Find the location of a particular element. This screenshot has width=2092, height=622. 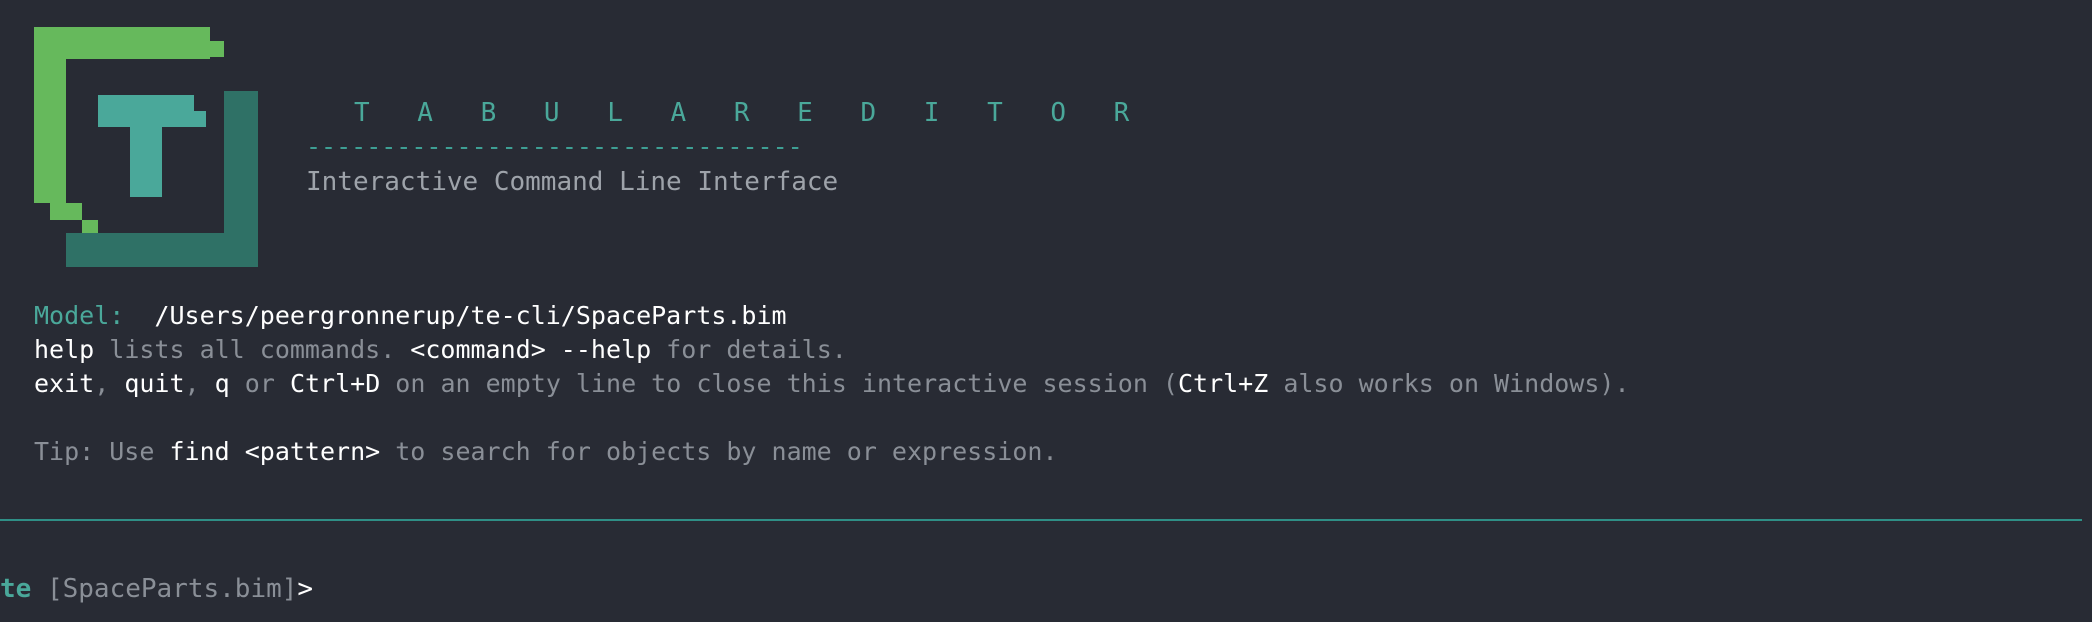

tip-command: find <pattern> is located at coordinates (275, 451).